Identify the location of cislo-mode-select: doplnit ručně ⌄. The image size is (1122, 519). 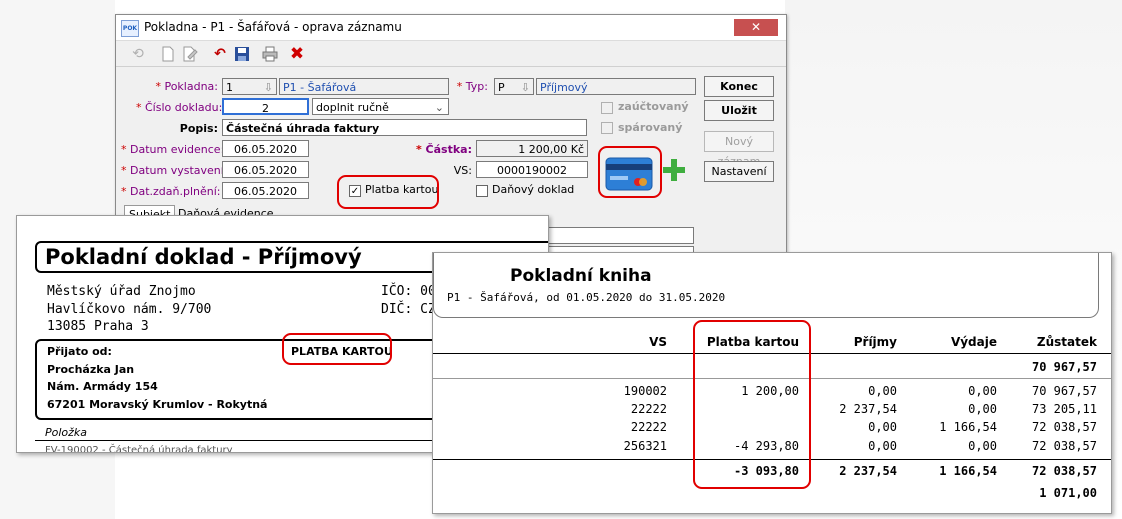
(380, 106).